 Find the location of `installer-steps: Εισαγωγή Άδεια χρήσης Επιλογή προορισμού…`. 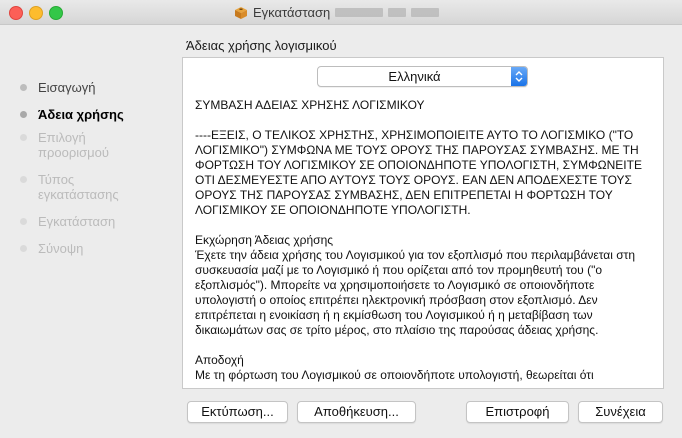

installer-steps: Εισαγωγή Άδεια χρήσης Επιλογή προορισμού… is located at coordinates (95, 168).